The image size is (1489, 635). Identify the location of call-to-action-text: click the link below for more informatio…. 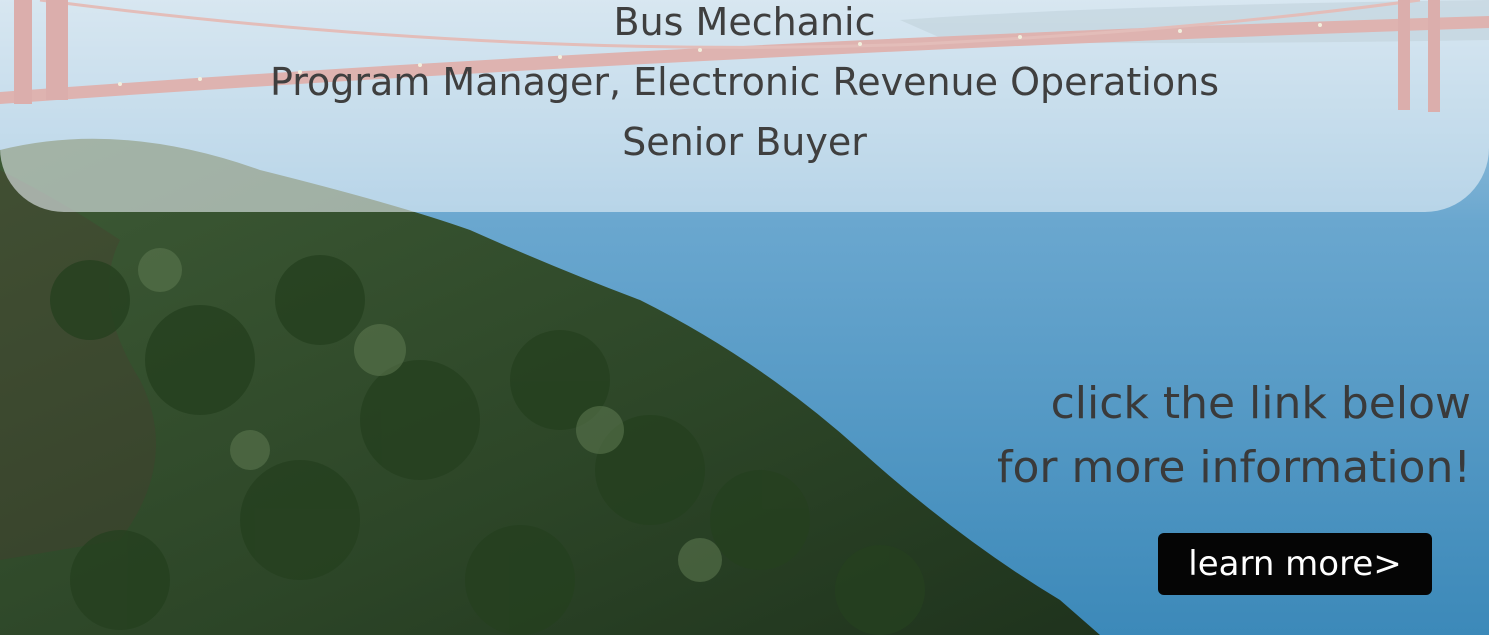
(1234, 436).